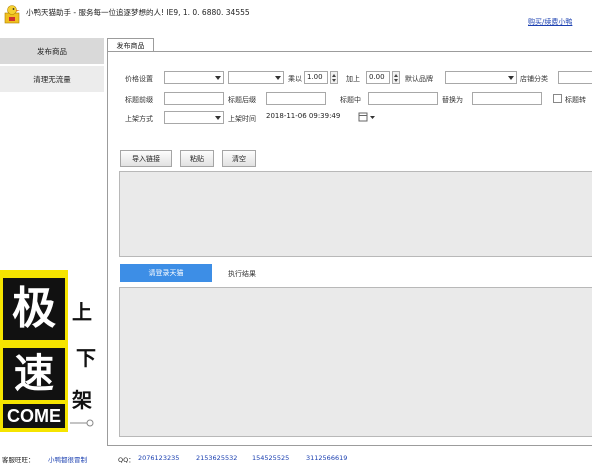 The width and height of the screenshot is (592, 464). Describe the element at coordinates (396, 77) in the screenshot. I see `add-stepper` at that location.